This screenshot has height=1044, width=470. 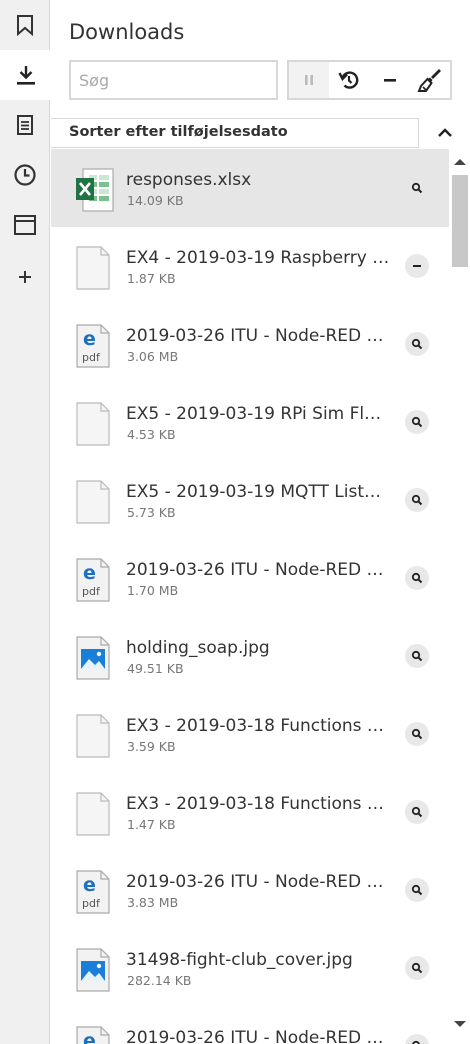 I want to click on sort-bar: Sorter efter tilføjelsesdato, so click(x=260, y=133).